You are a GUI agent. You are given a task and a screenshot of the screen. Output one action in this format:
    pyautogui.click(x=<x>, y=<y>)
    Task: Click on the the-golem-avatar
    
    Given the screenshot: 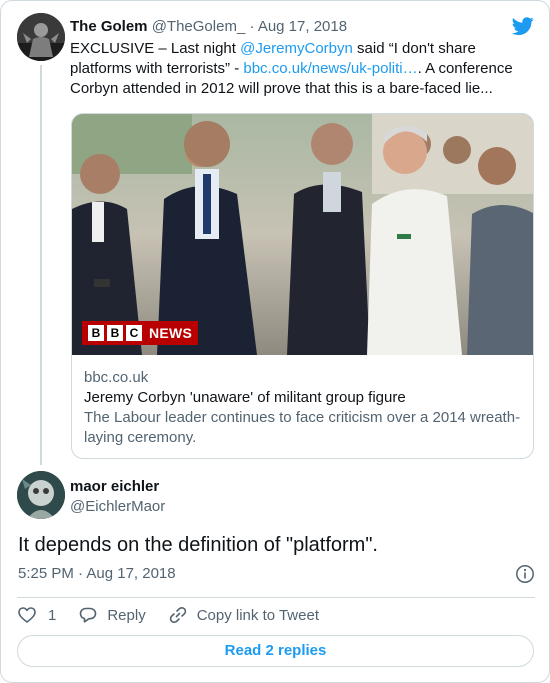 What is the action you would take?
    pyautogui.click(x=41, y=37)
    